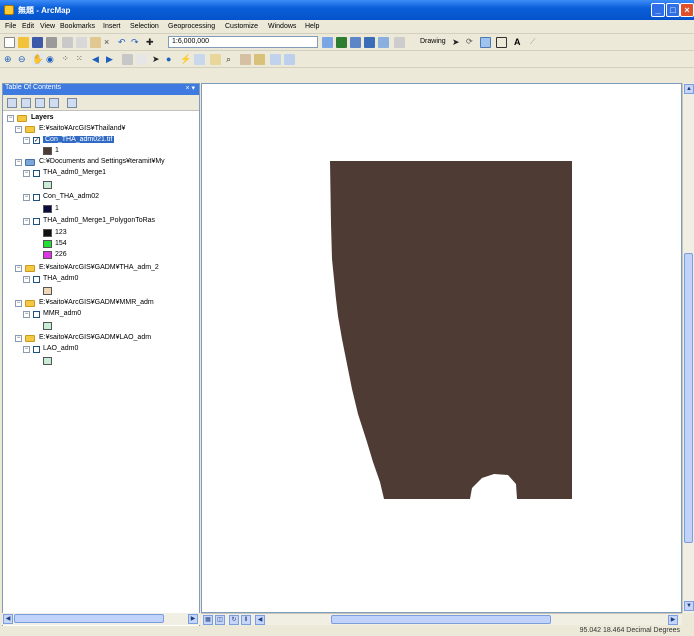 This screenshot has height=636, width=694. Describe the element at coordinates (109, 42) in the screenshot. I see `delete-icon: ×` at that location.